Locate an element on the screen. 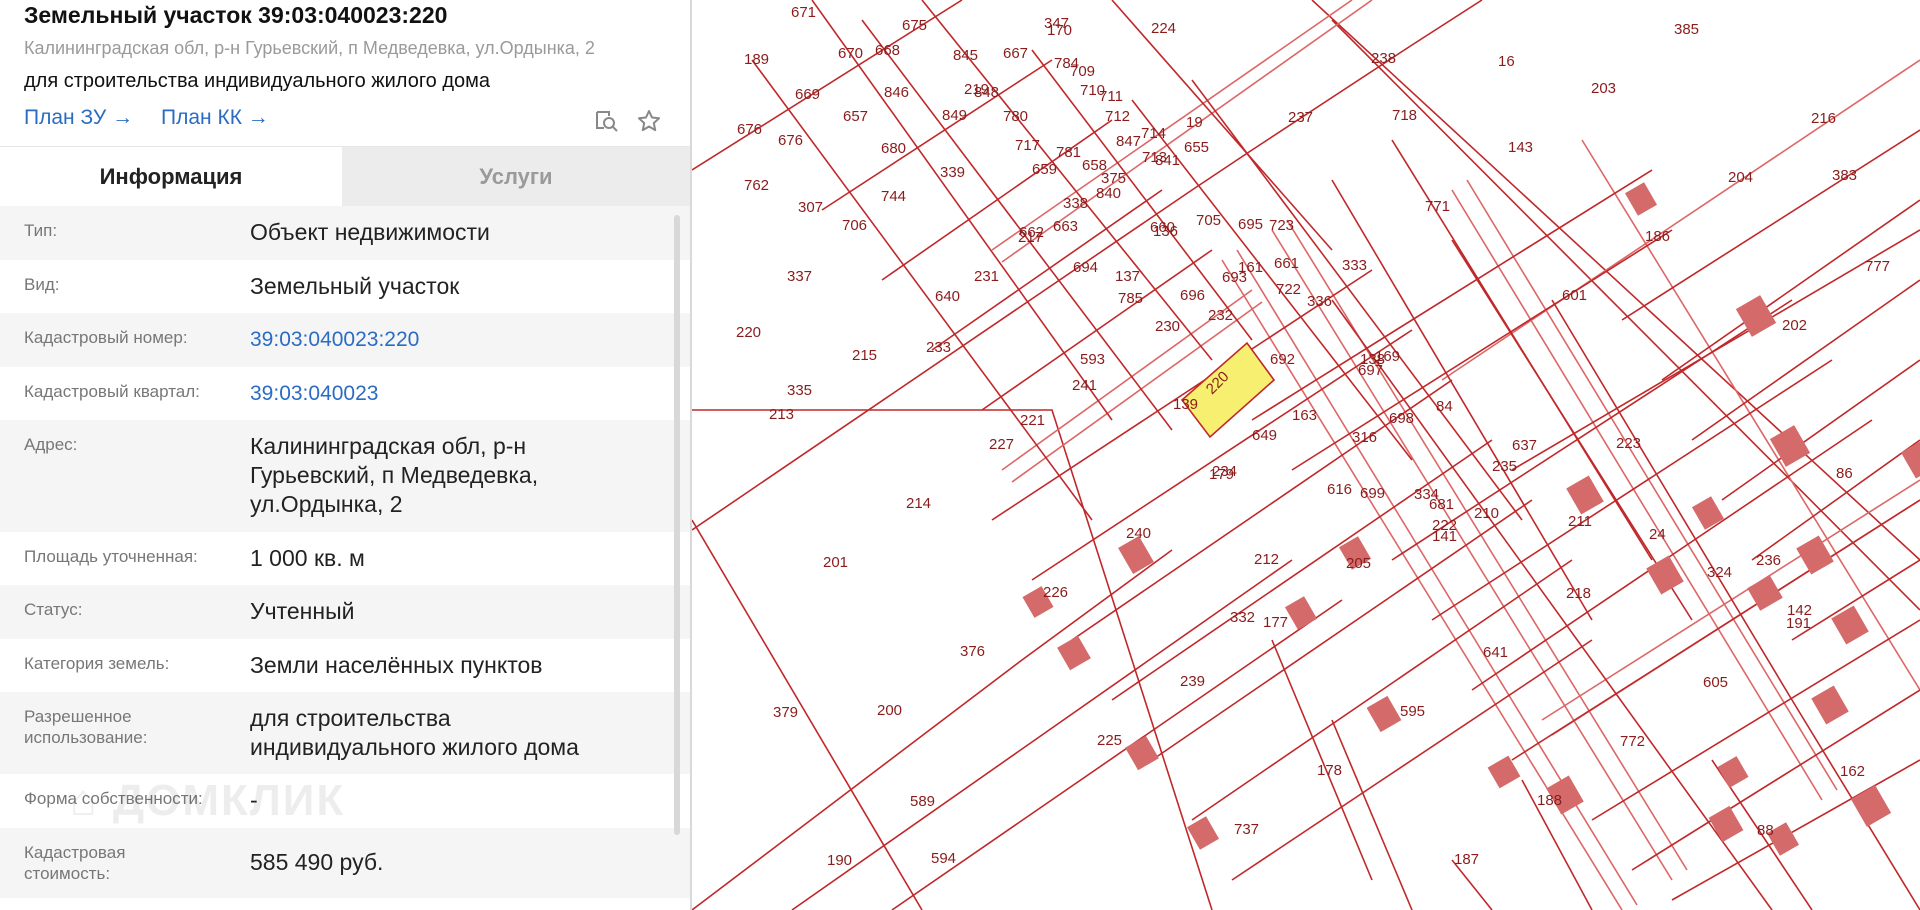  info-label: Площадь уточненная: is located at coordinates (111, 556).